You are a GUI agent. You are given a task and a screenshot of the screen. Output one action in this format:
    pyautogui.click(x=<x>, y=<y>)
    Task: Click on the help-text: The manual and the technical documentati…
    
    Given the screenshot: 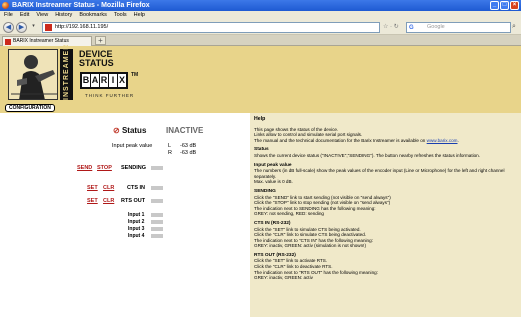 What is the action you would take?
    pyautogui.click(x=356, y=140)
    